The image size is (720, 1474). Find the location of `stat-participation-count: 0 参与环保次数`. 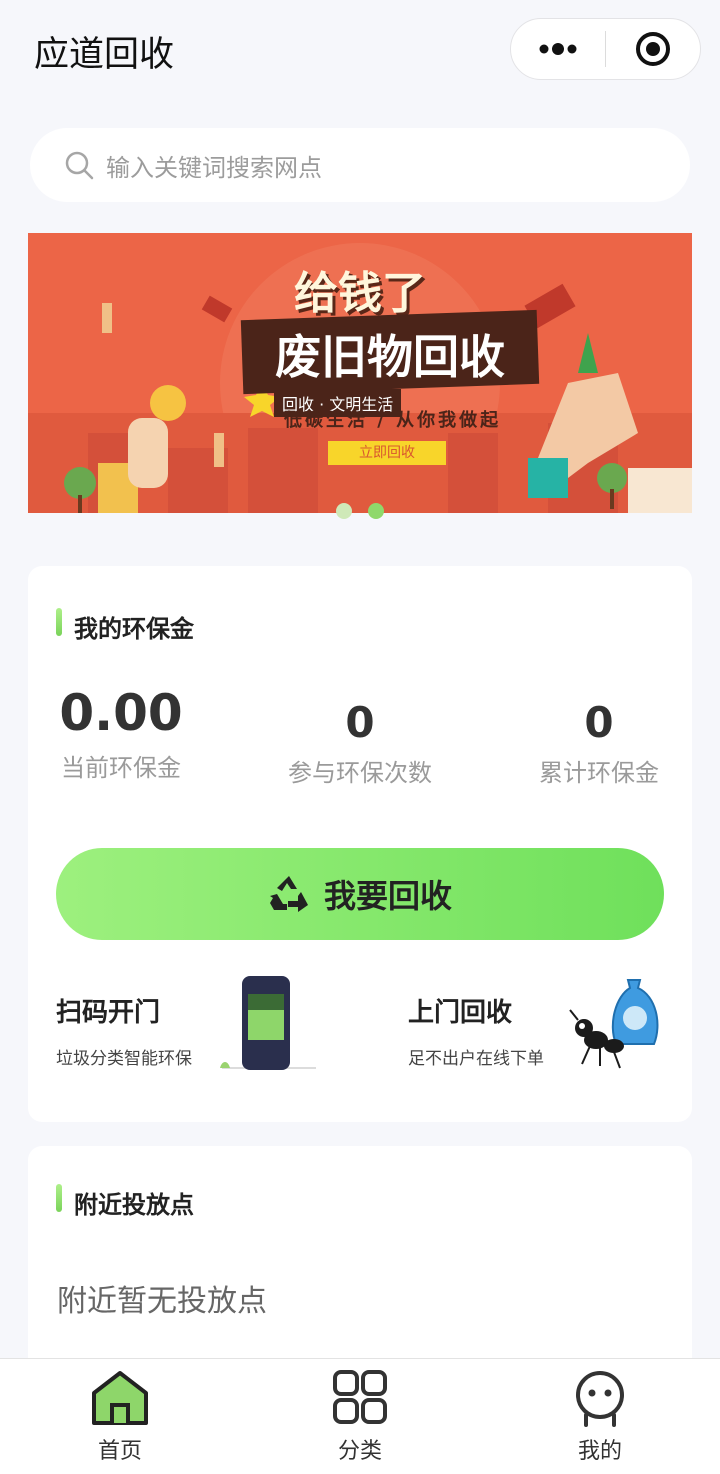

stat-participation-count: 0 参与环保次数 is located at coordinates (360, 743).